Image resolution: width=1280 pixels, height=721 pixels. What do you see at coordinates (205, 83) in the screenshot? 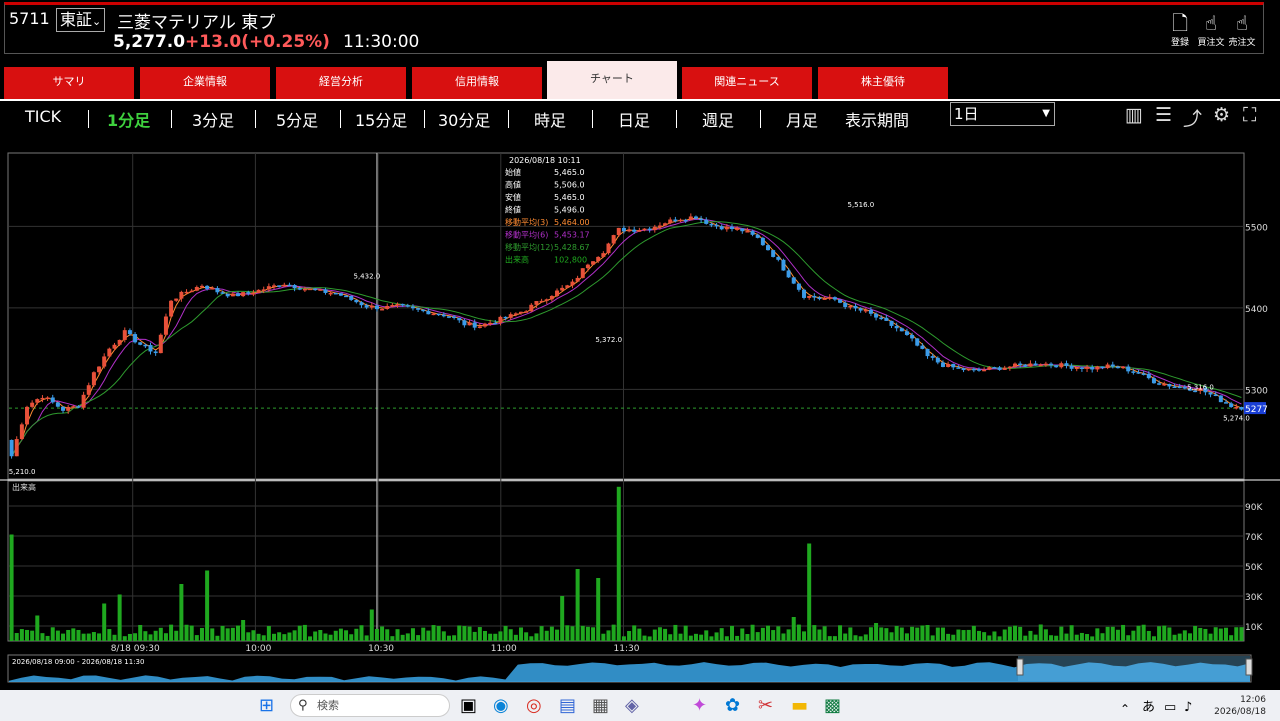
I see `tab-company: 企業情報` at bounding box center [205, 83].